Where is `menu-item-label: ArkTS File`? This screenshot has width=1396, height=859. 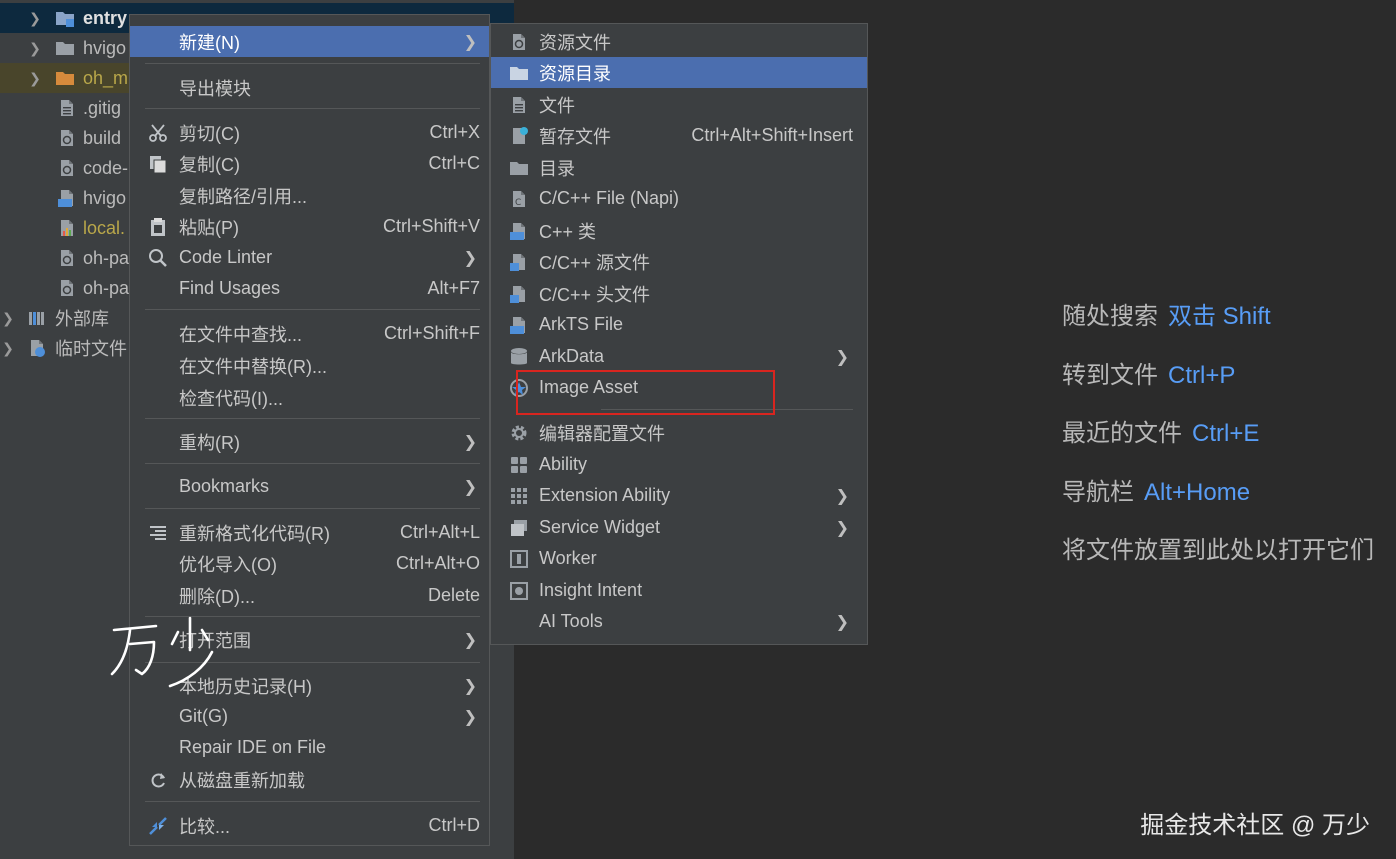 menu-item-label: ArkTS File is located at coordinates (581, 324).